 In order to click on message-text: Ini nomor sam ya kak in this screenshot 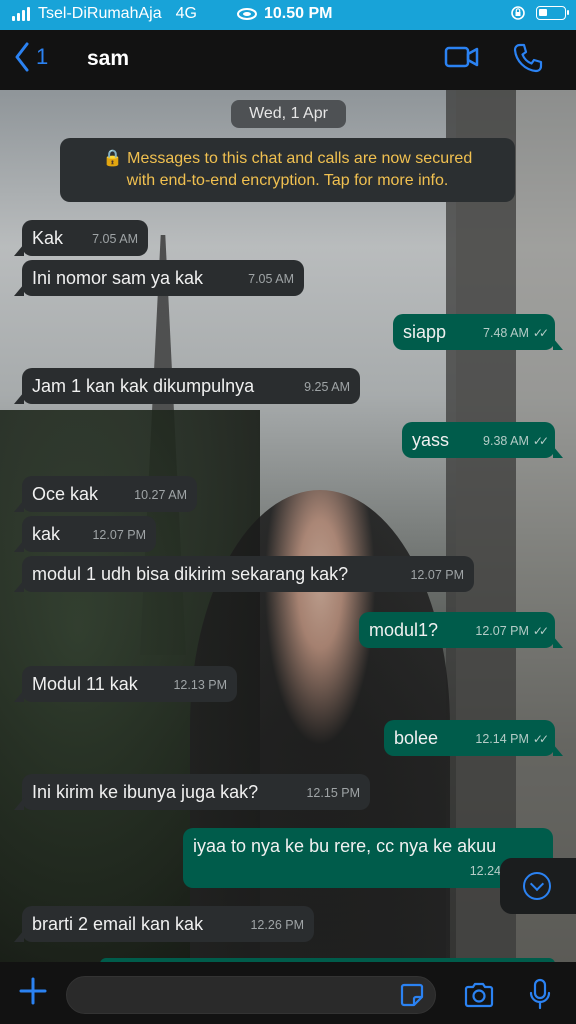, I will do `click(118, 278)`.